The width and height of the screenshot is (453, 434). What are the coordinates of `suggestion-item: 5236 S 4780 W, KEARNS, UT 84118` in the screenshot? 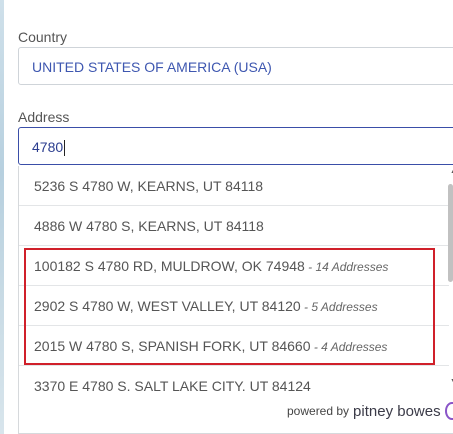 It's located at (234, 186).